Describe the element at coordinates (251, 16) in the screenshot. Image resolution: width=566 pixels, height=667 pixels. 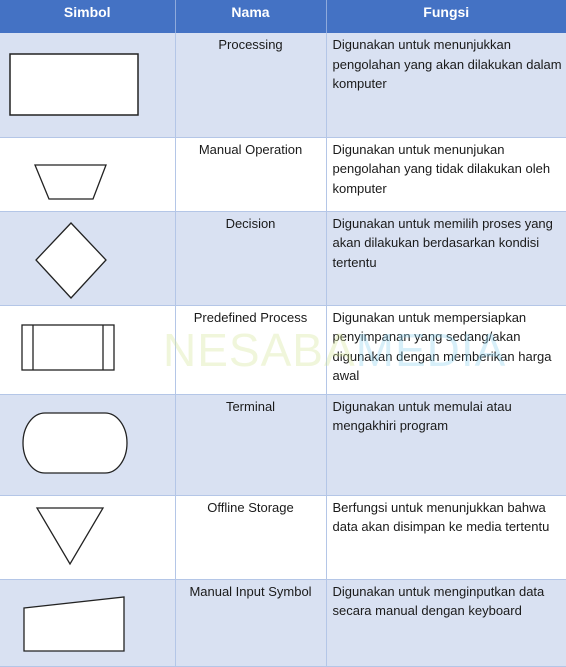
I see `header-nama: Nama` at that location.